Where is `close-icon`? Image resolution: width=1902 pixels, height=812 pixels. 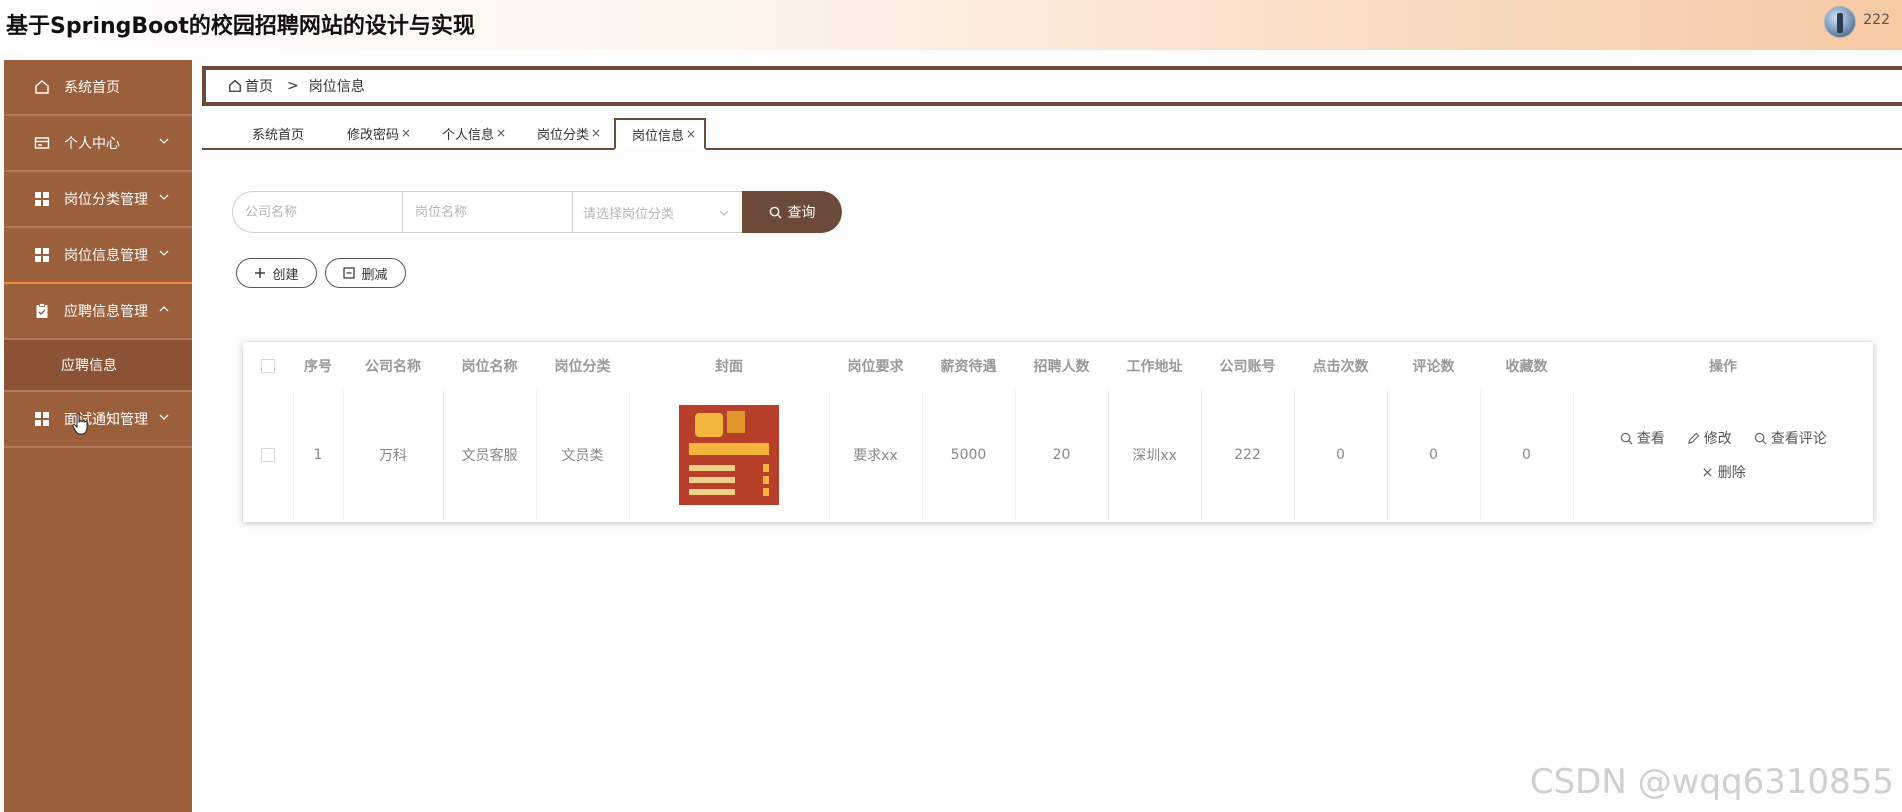 close-icon is located at coordinates (1707, 472).